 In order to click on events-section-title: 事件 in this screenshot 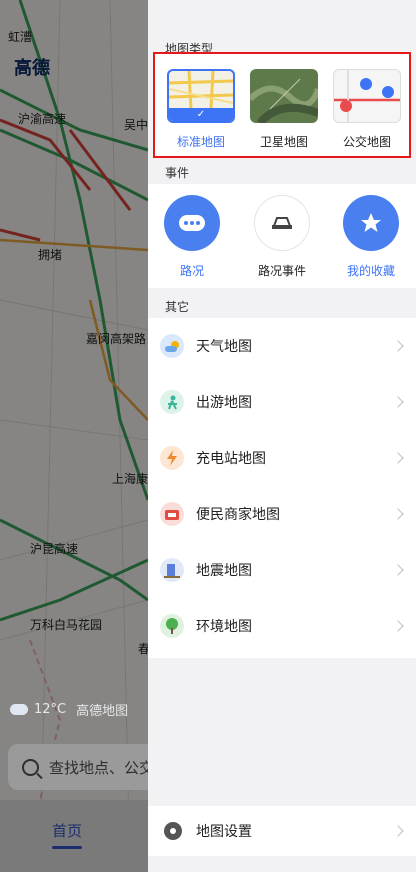, I will do `click(177, 173)`.